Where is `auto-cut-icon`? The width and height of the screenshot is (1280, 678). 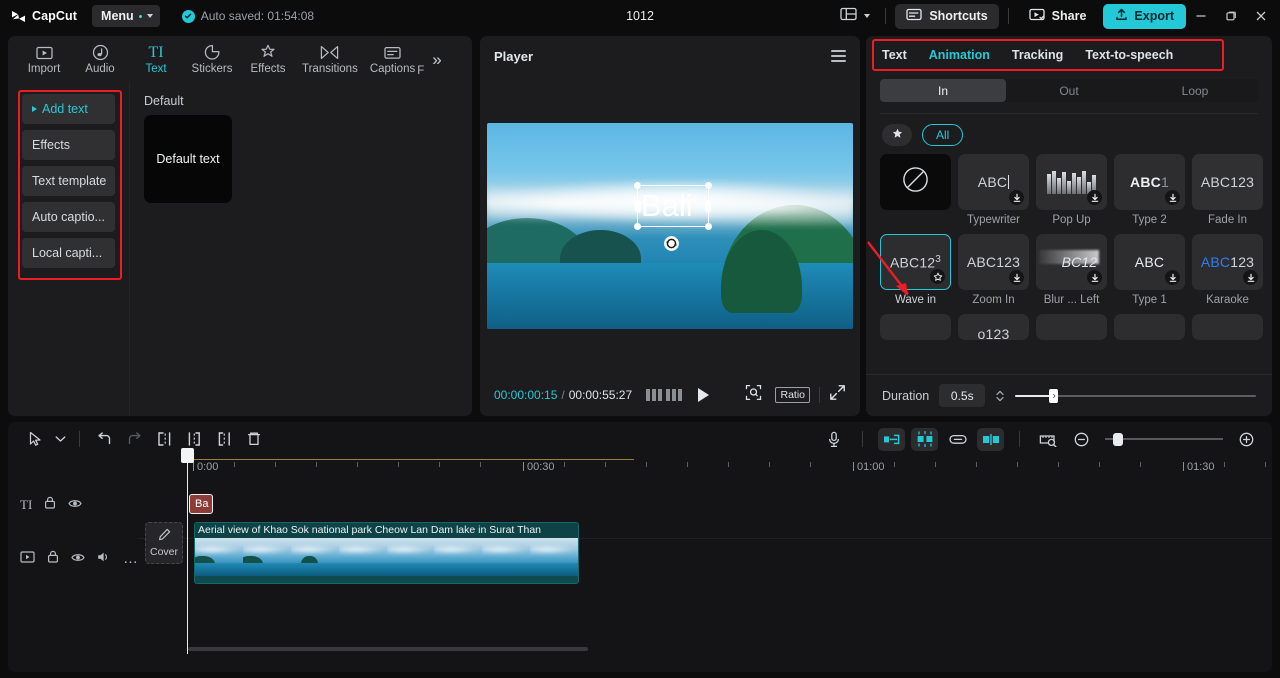
auto-cut-icon is located at coordinates (891, 439).